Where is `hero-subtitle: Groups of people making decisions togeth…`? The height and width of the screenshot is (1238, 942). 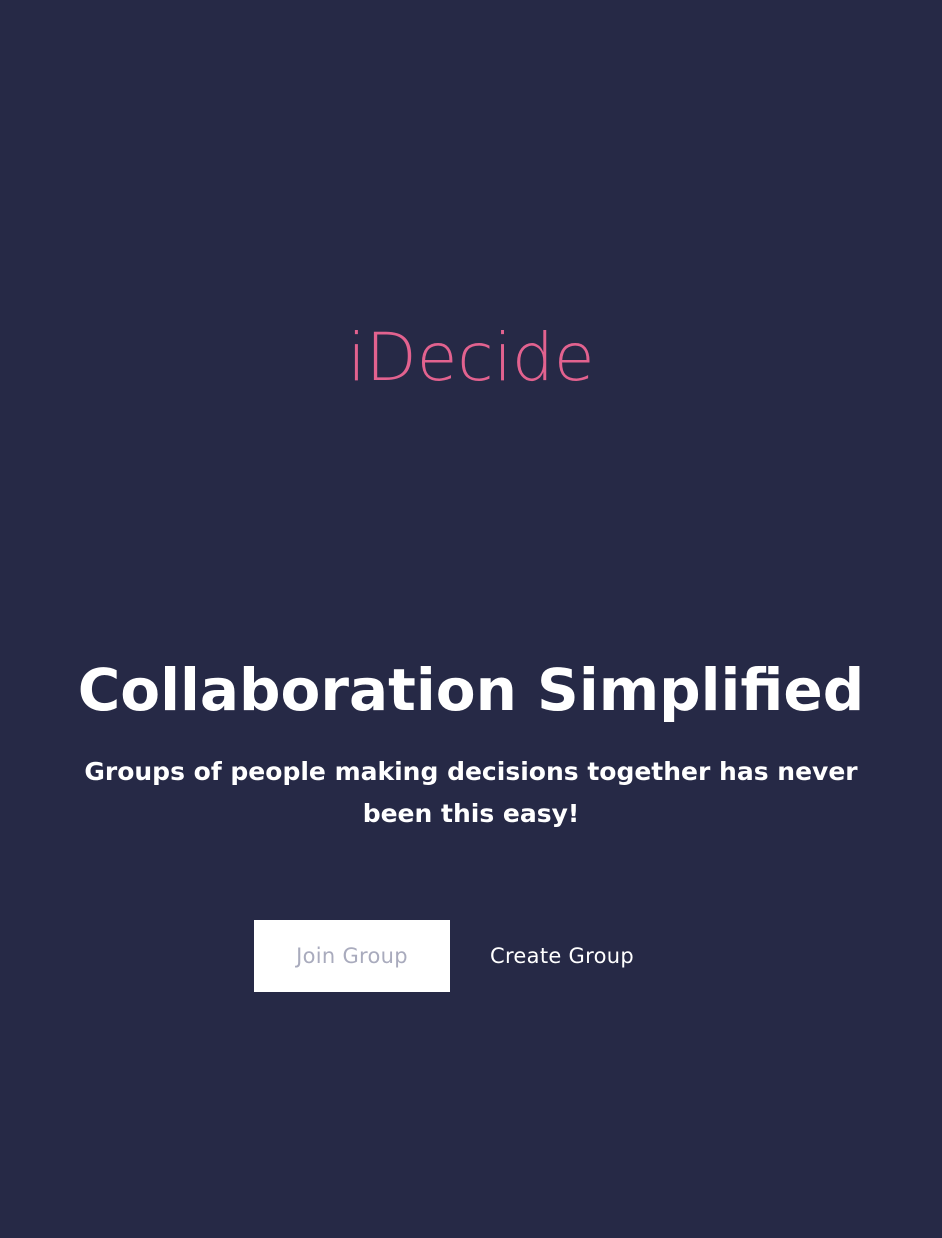 hero-subtitle: Groups of people making decisions togeth… is located at coordinates (471, 792).